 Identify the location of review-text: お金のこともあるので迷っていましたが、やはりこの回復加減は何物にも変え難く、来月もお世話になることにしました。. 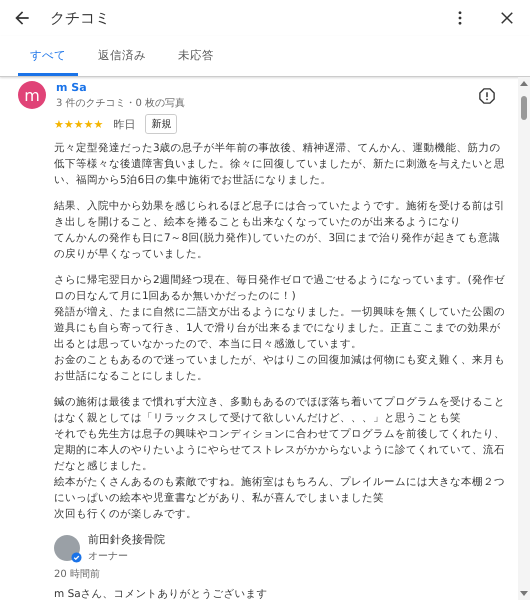
(280, 368).